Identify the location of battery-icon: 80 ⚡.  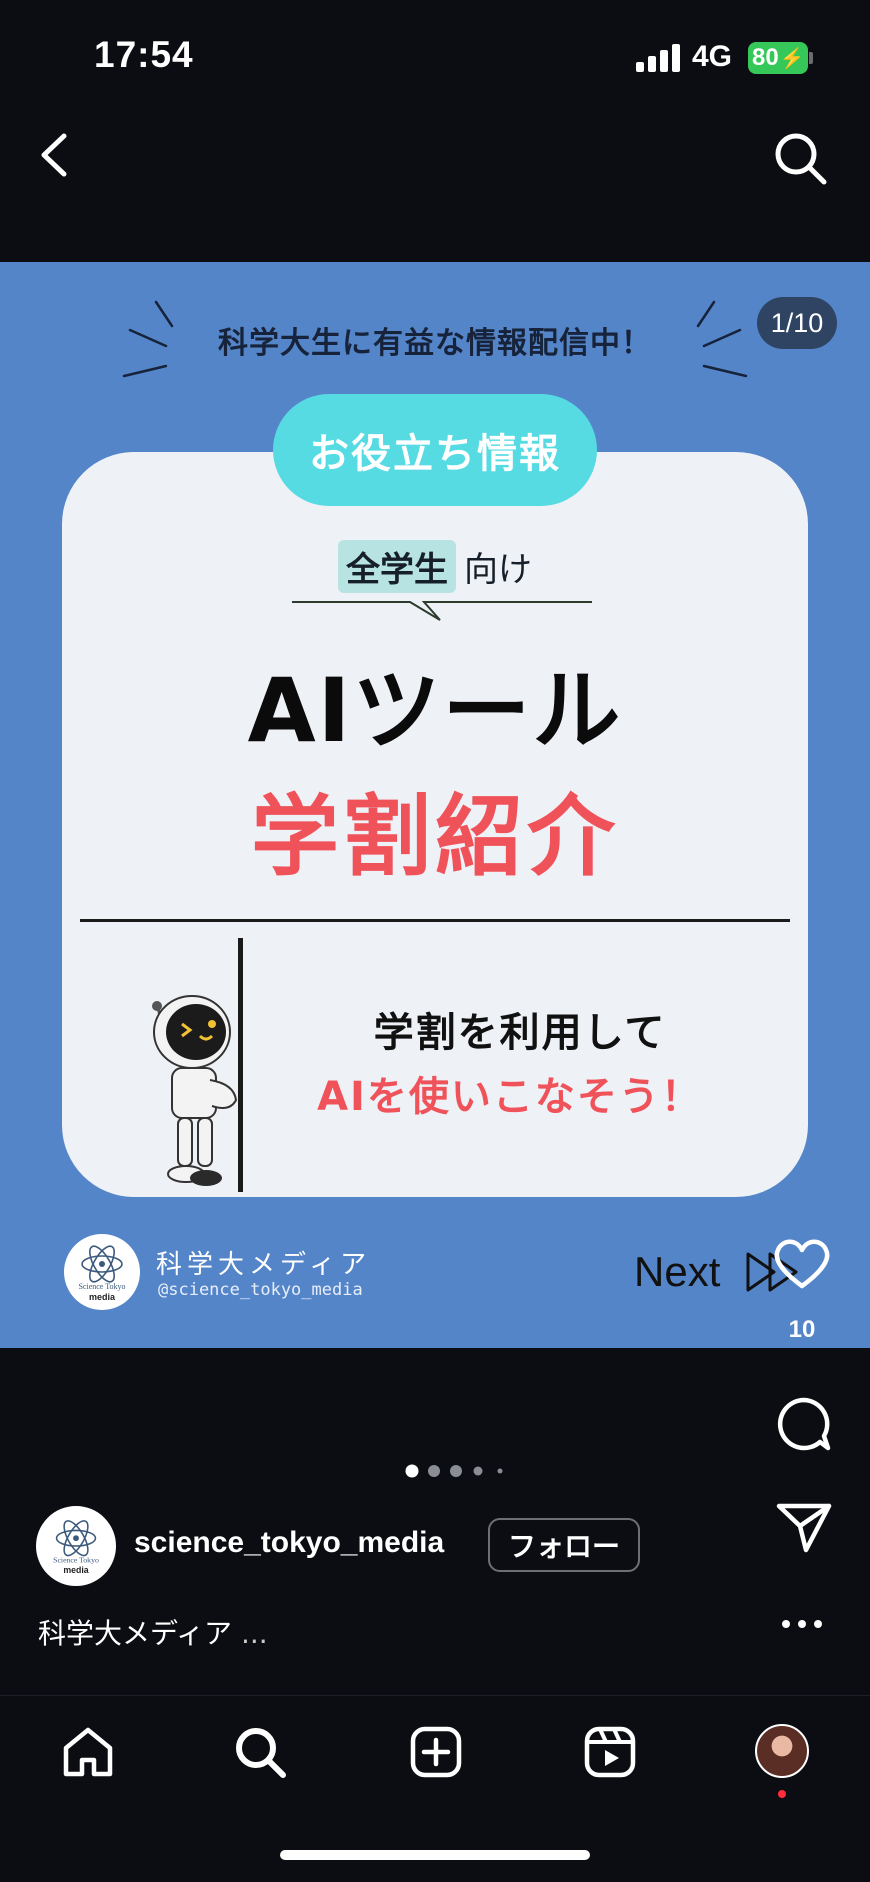
(778, 58).